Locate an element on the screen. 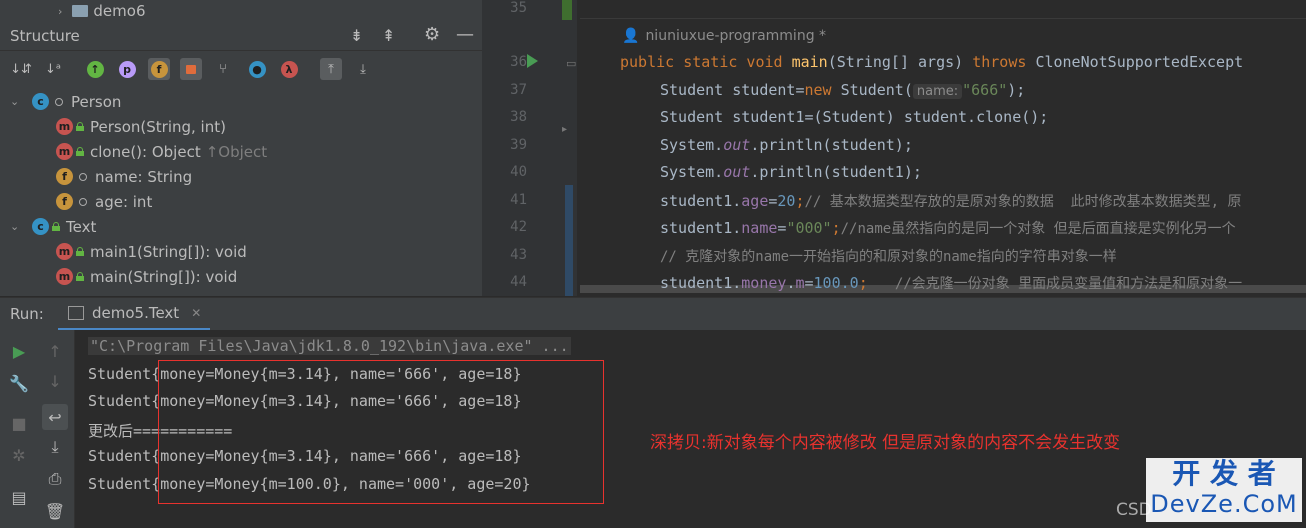  show-lambdas-icon: ● is located at coordinates (257, 69).